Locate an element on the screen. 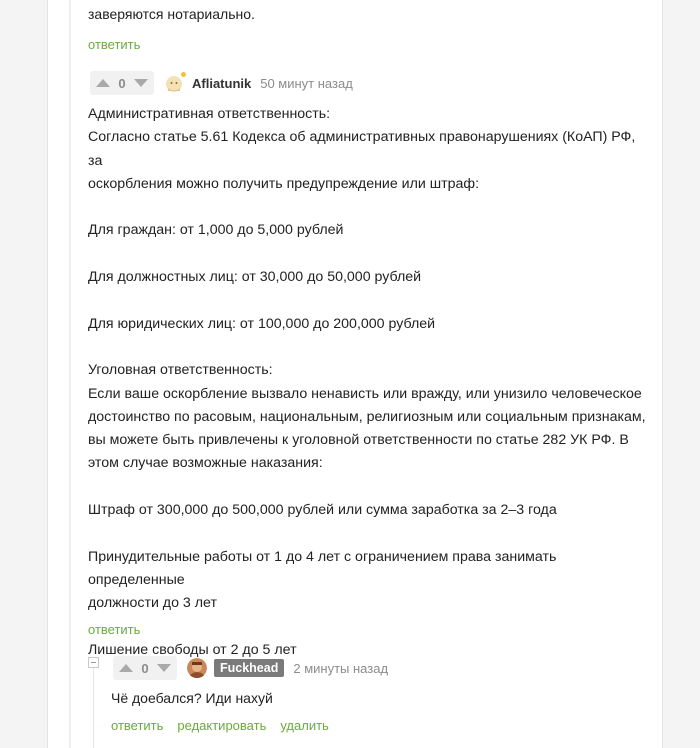 This screenshot has height=748, width=700. vote-widget: 0 is located at coordinates (122, 83).